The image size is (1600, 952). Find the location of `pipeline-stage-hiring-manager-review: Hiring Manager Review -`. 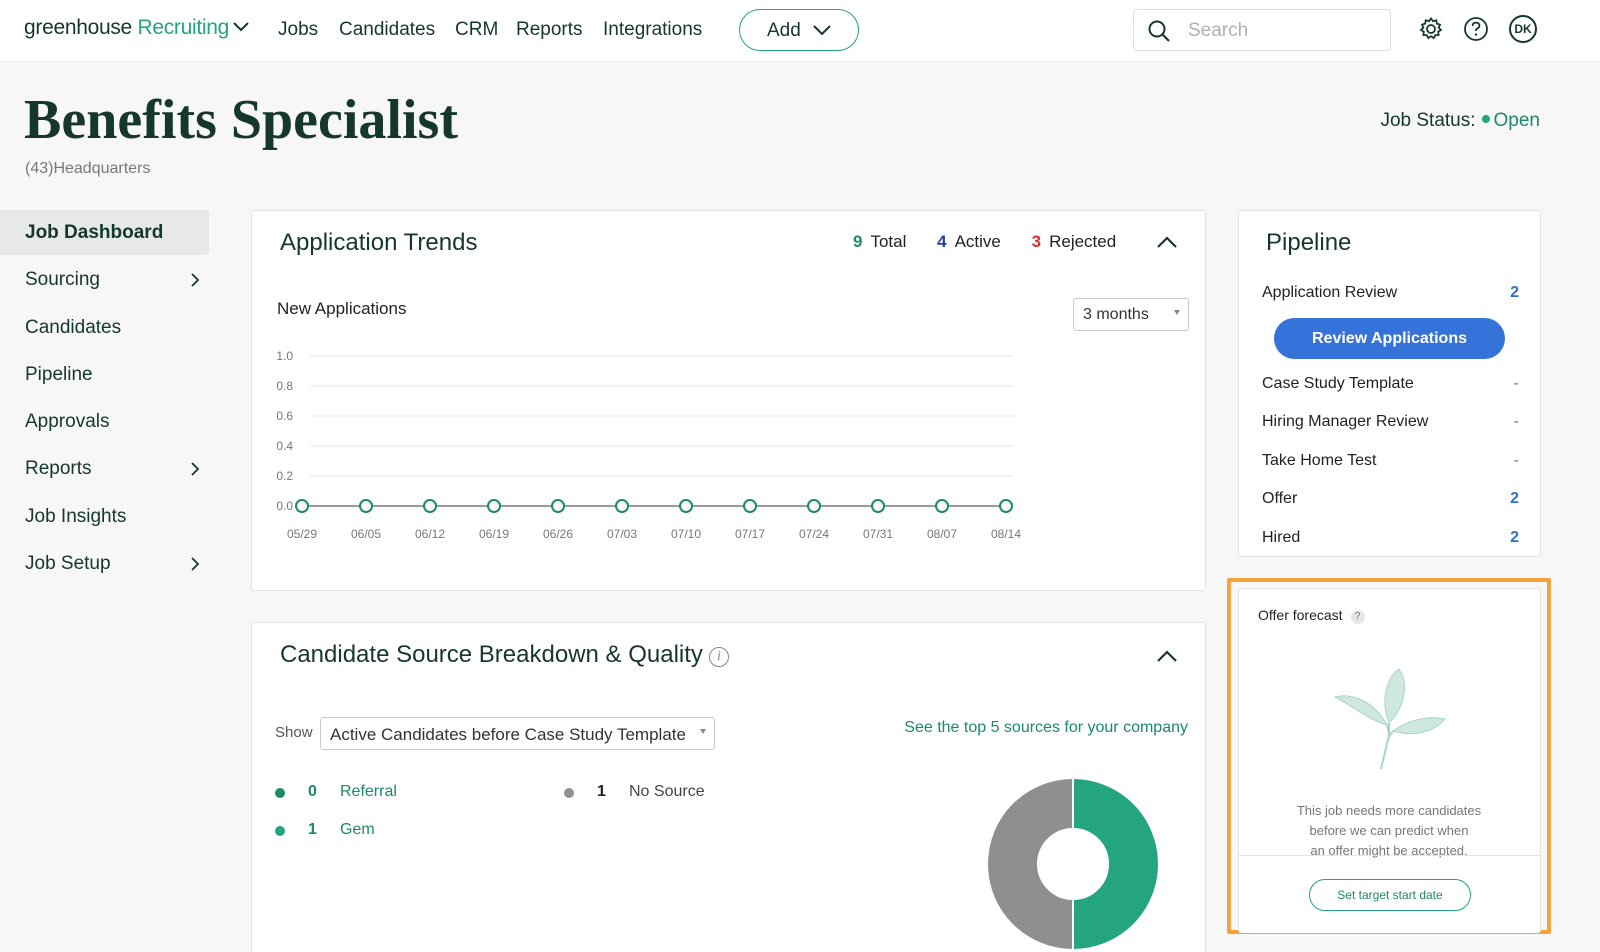

pipeline-stage-hiring-manager-review: Hiring Manager Review - is located at coordinates (1390, 422).